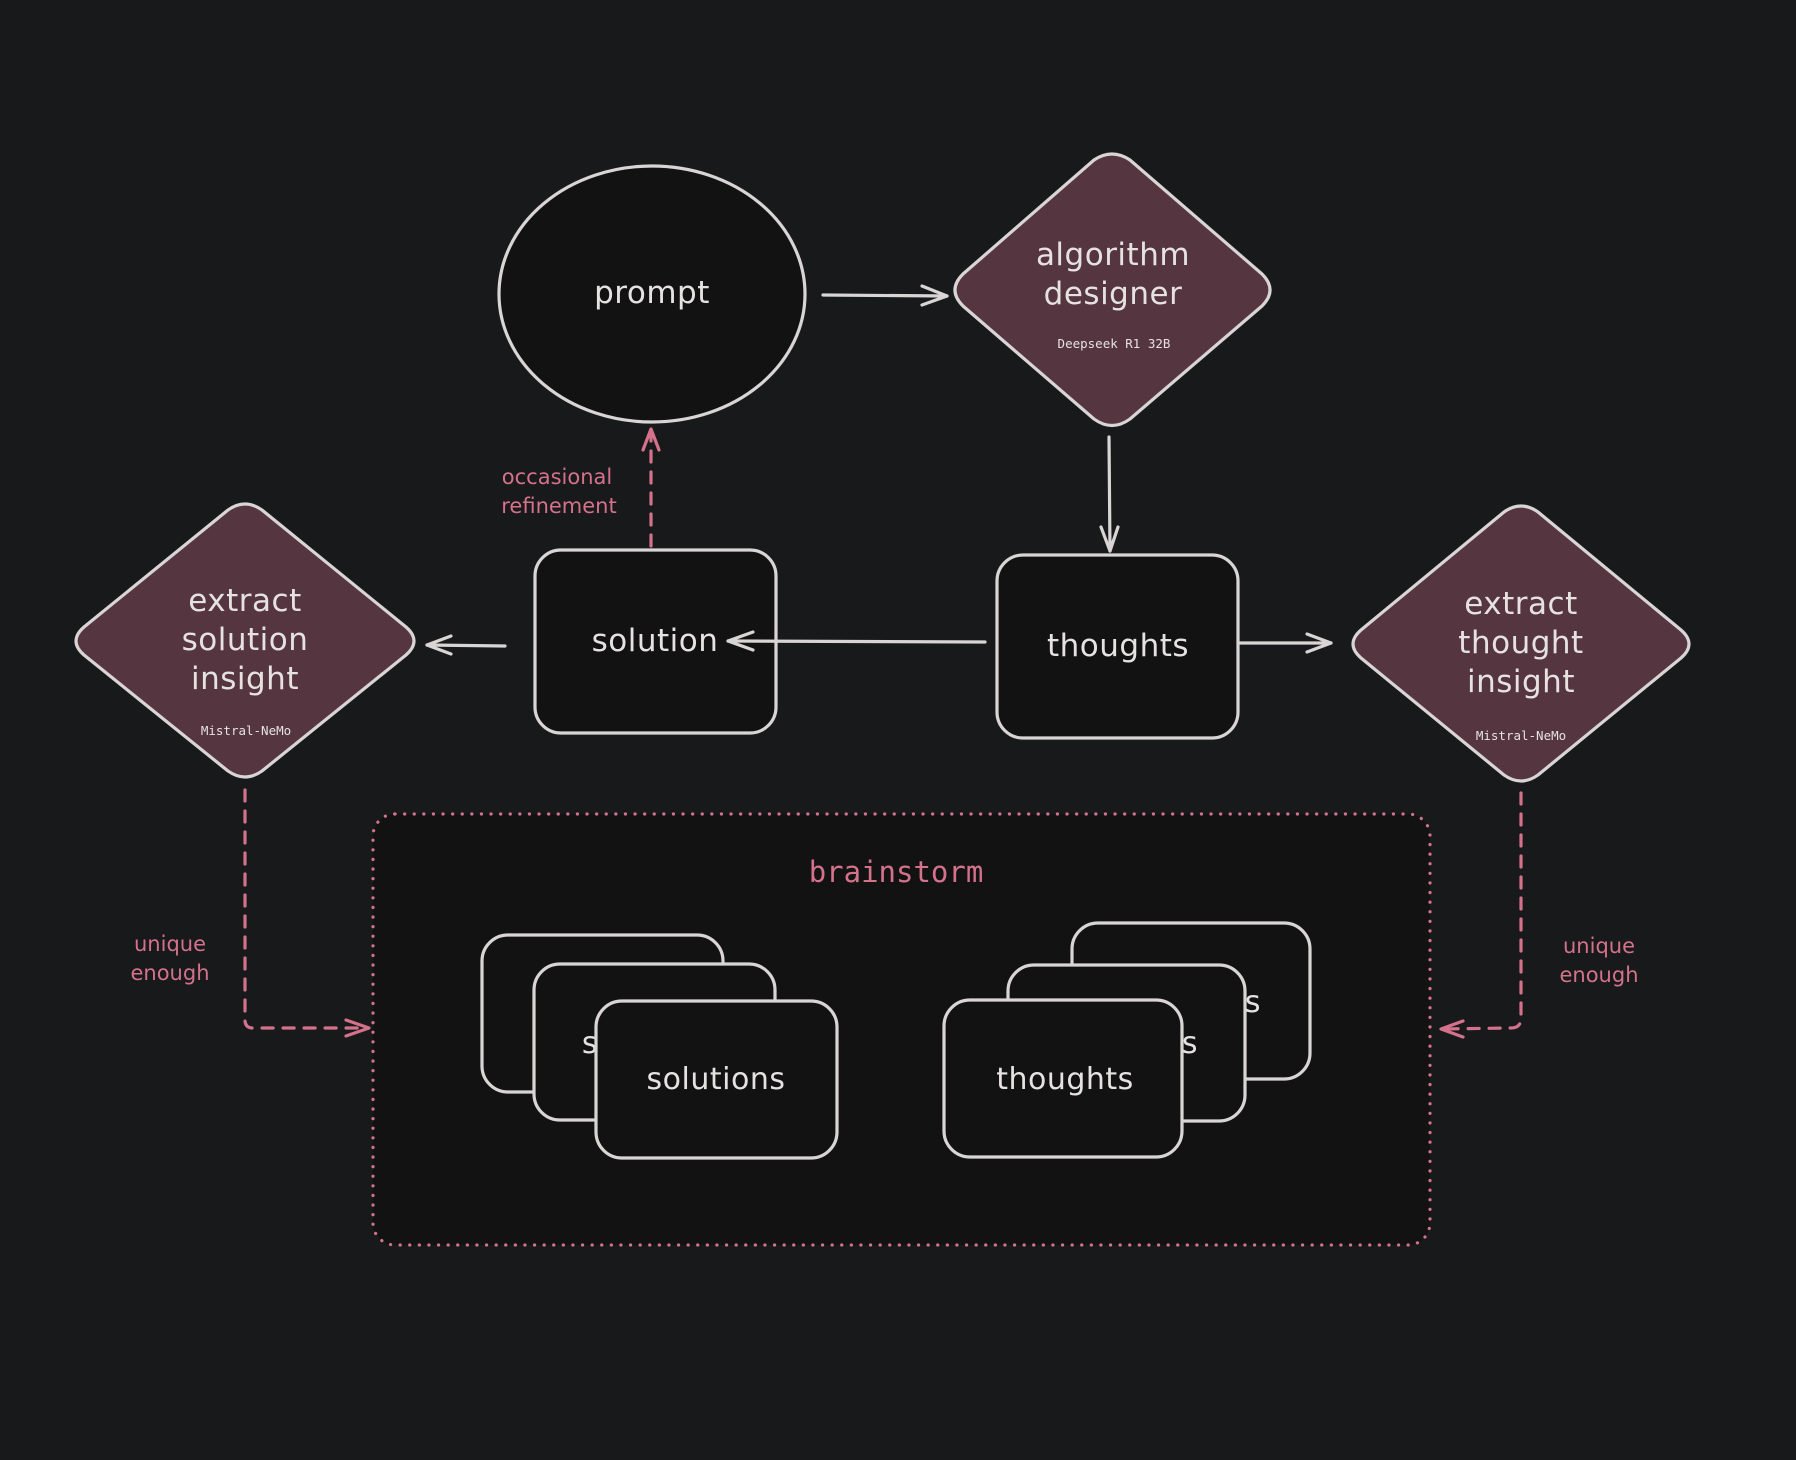 Image resolution: width=1796 pixels, height=1460 pixels. What do you see at coordinates (1521, 735) in the screenshot?
I see `extract-thought-insight-model: Mistral-NeMo` at bounding box center [1521, 735].